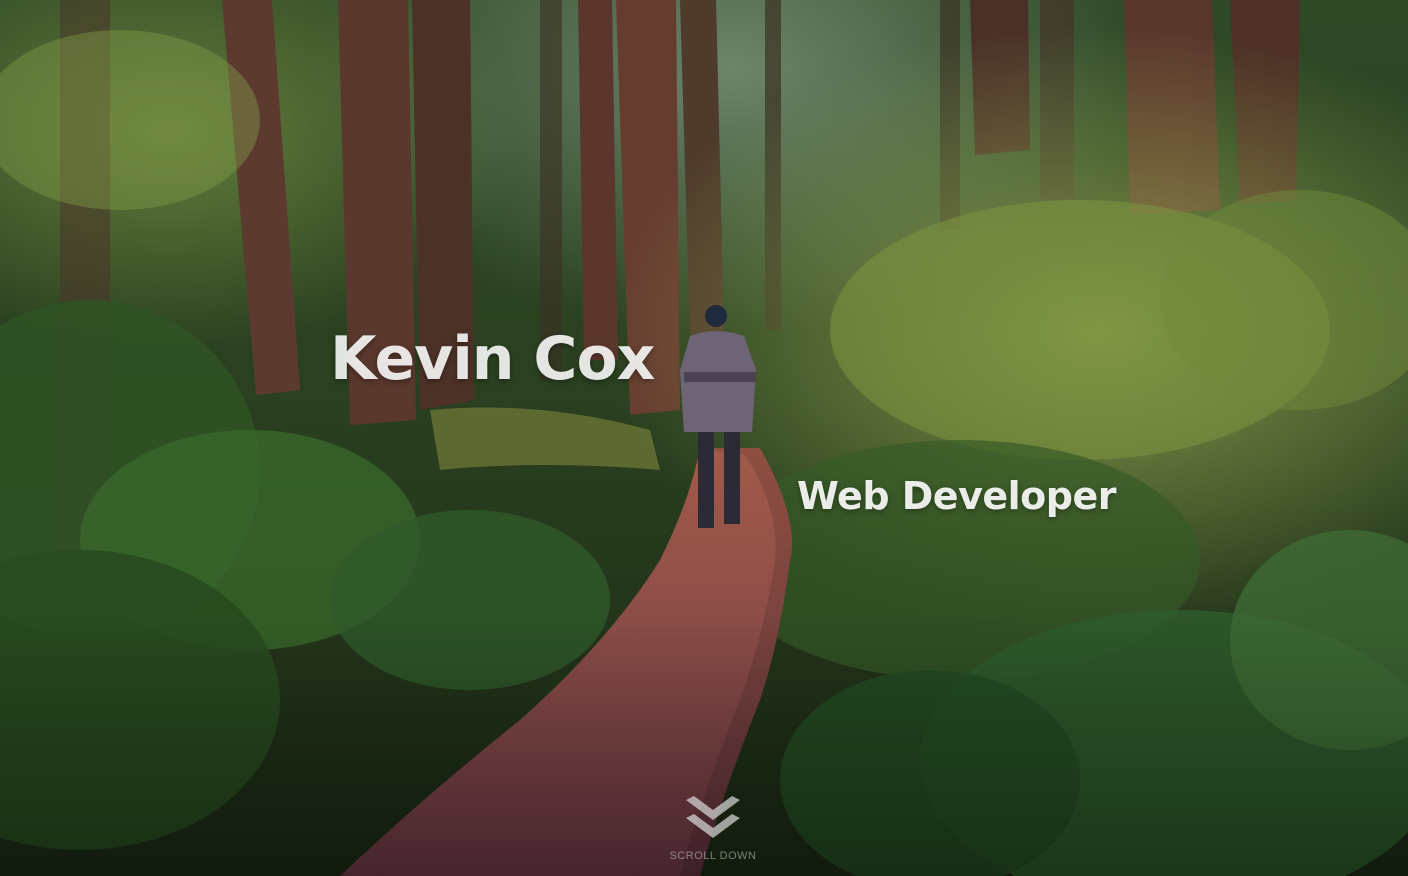 The width and height of the screenshot is (1408, 876). What do you see at coordinates (956, 496) in the screenshot?
I see `job-title: Web Developer` at bounding box center [956, 496].